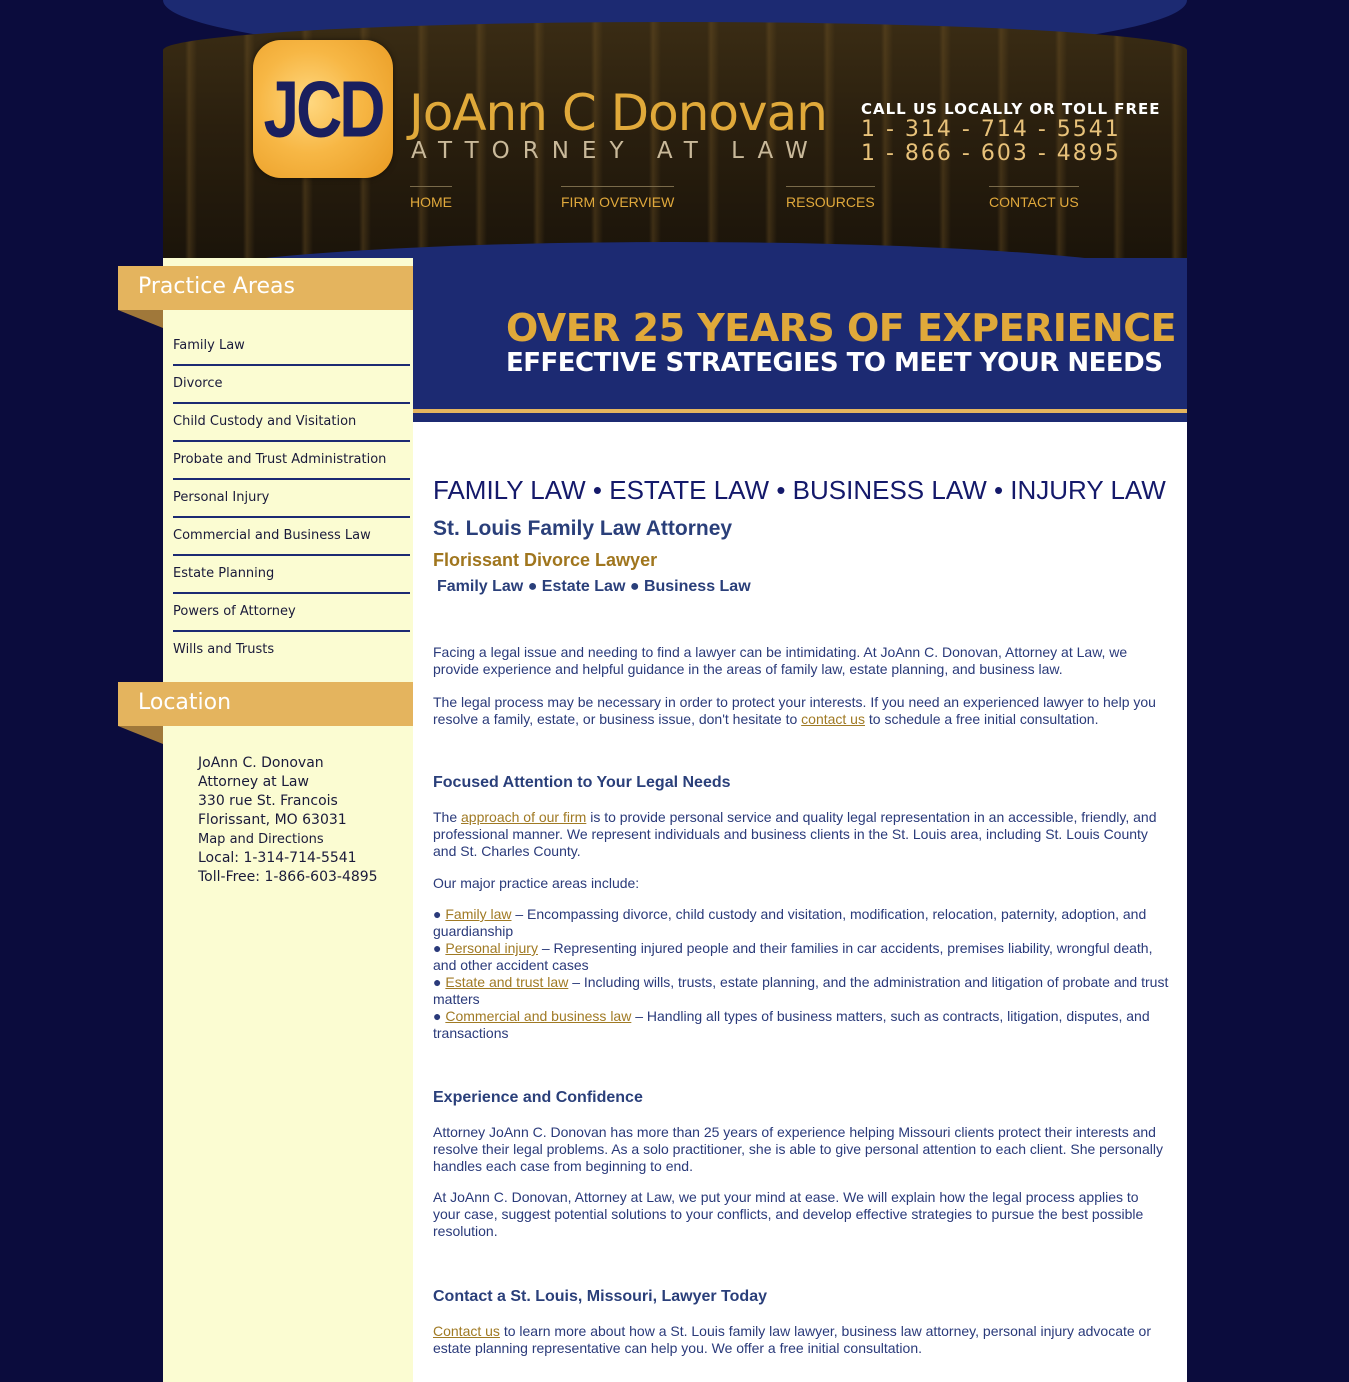 This screenshot has width=1349, height=1382. What do you see at coordinates (431, 198) in the screenshot?
I see `nav-home: HOME` at bounding box center [431, 198].